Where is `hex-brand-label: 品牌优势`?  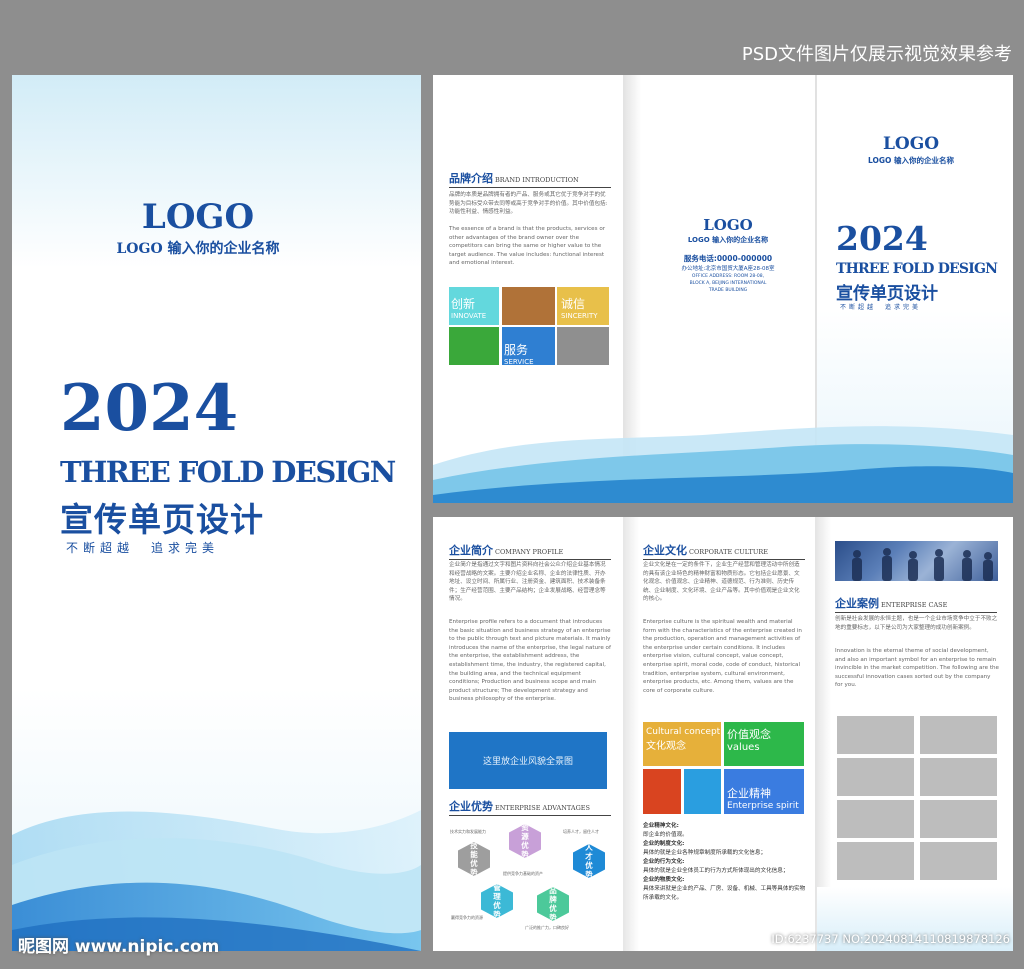 hex-brand-label: 品牌优势 is located at coordinates (553, 904).